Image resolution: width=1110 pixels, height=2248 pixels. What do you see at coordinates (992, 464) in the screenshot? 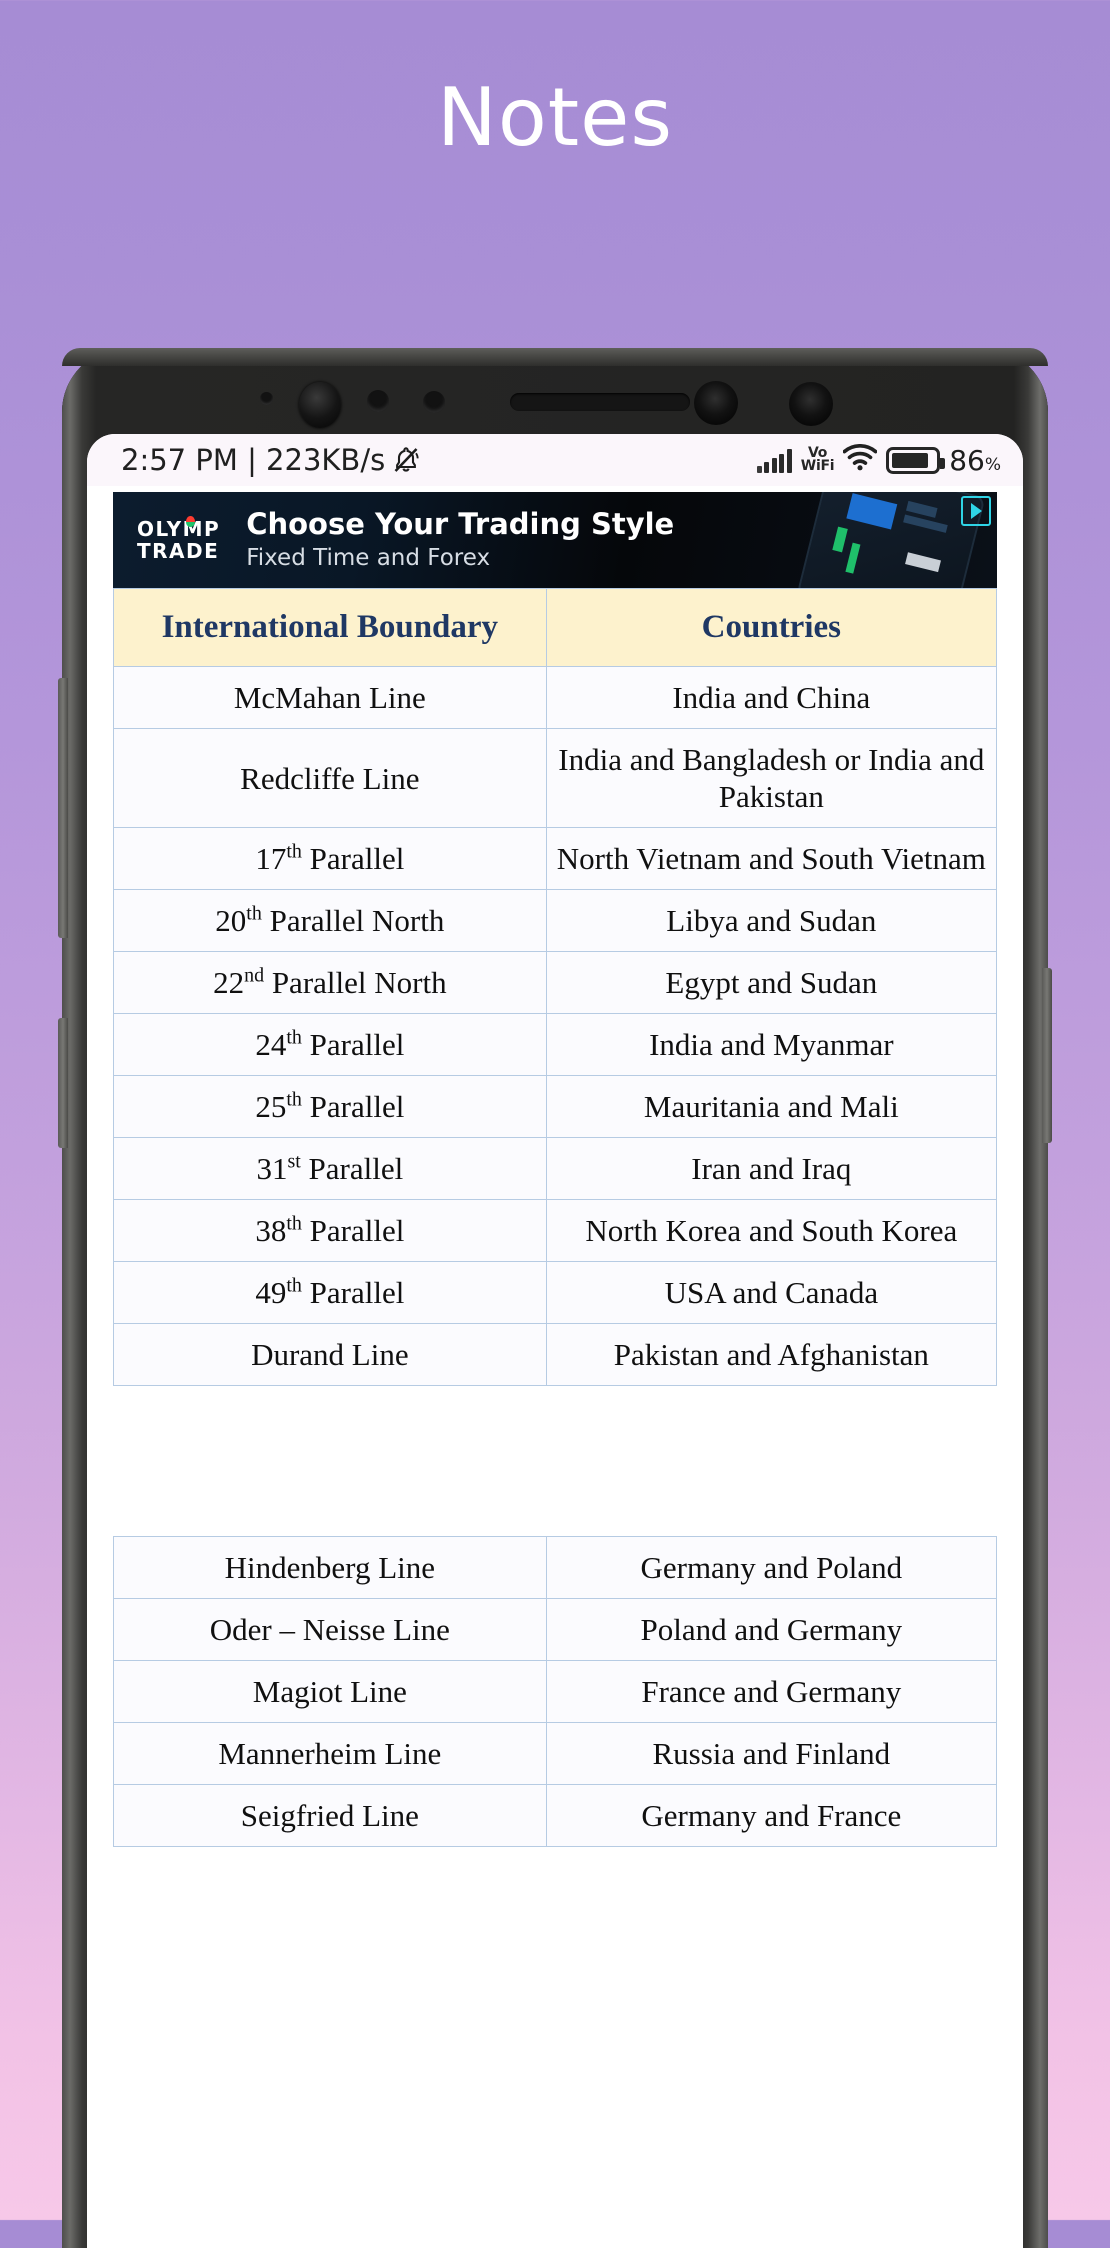
I see `battery-percent-symbol: %` at bounding box center [992, 464].